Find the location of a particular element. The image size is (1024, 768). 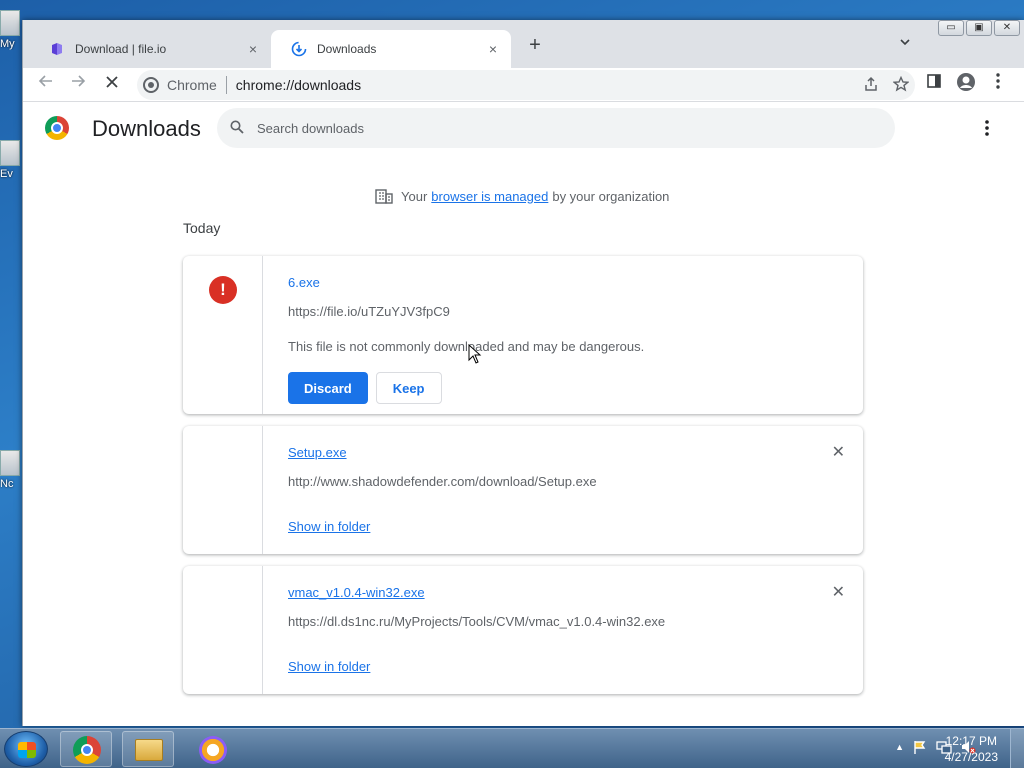

back-button is located at coordinates (46, 85).